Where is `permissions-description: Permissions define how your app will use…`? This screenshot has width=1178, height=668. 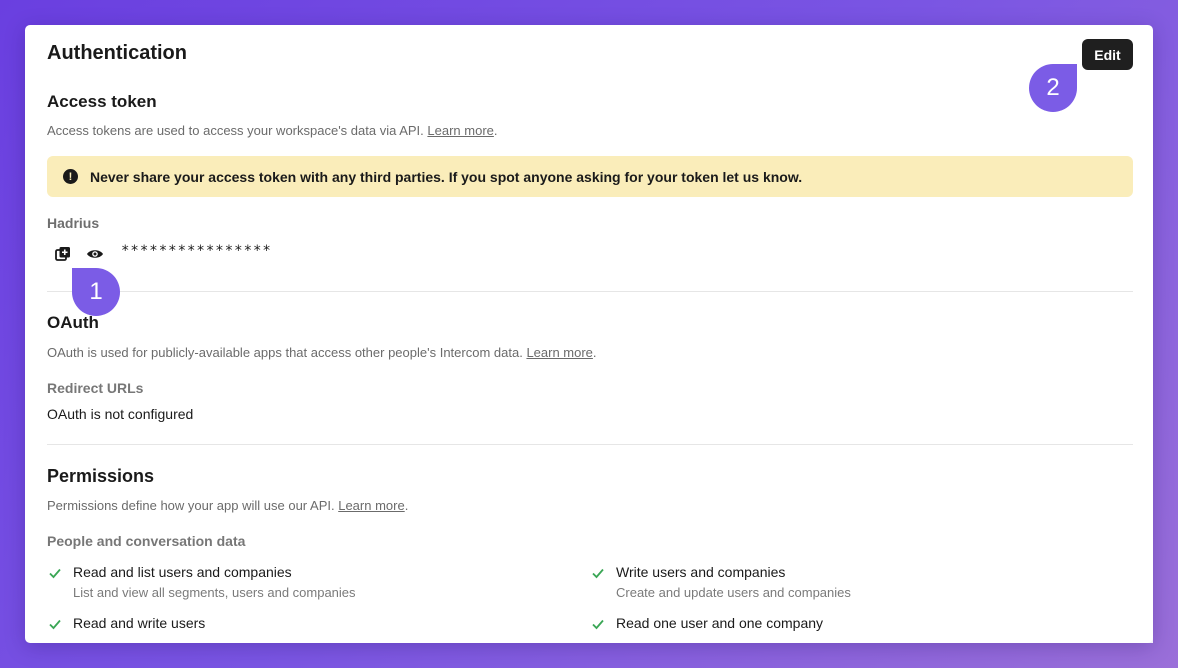 permissions-description: Permissions define how your app will use… is located at coordinates (227, 505).